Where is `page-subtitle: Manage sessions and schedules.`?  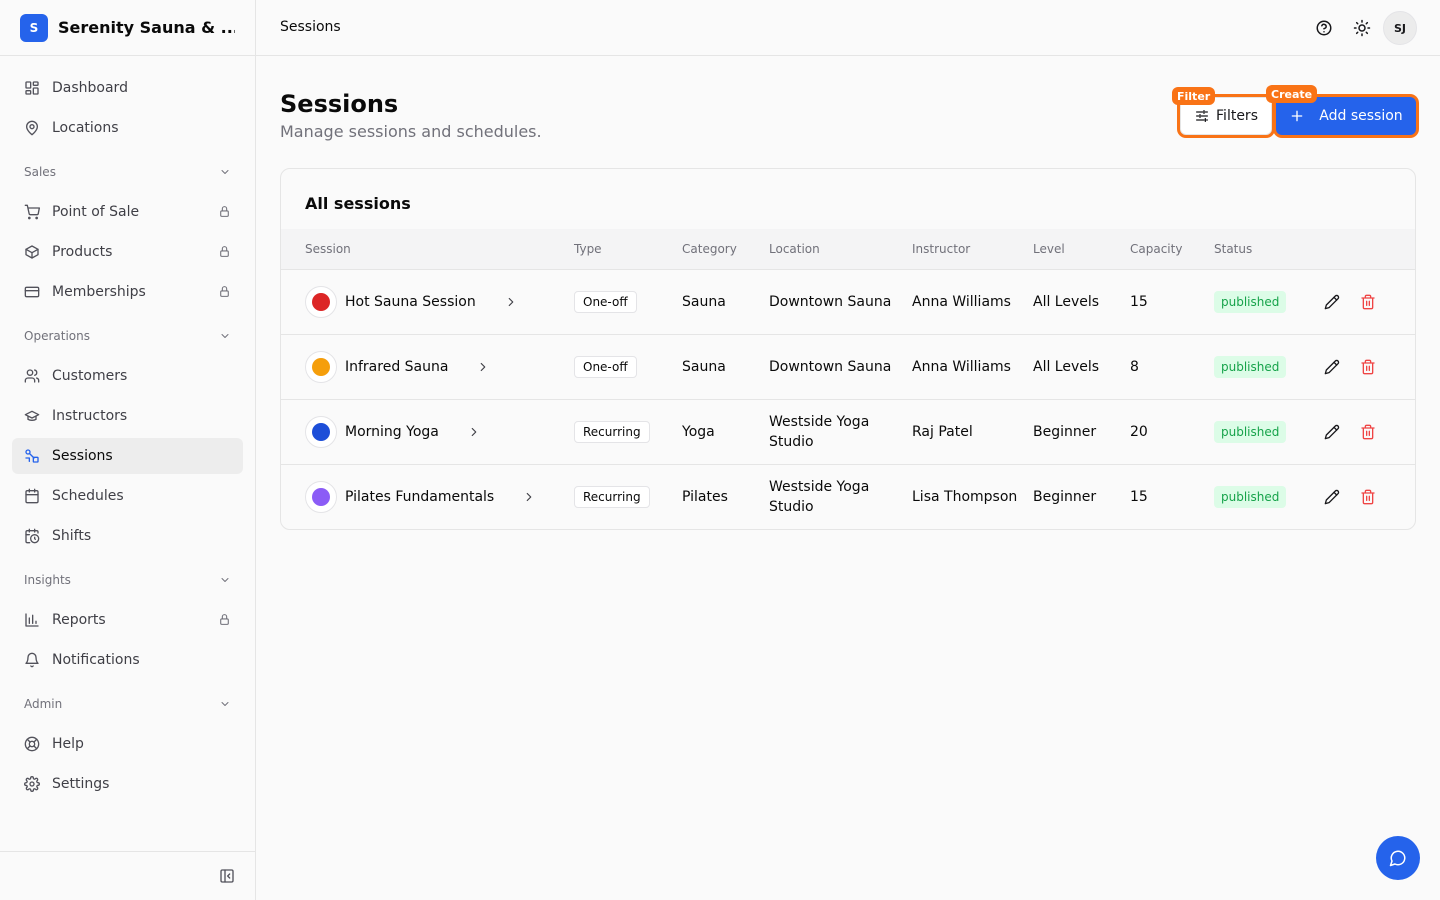
page-subtitle: Manage sessions and schedules. is located at coordinates (411, 131).